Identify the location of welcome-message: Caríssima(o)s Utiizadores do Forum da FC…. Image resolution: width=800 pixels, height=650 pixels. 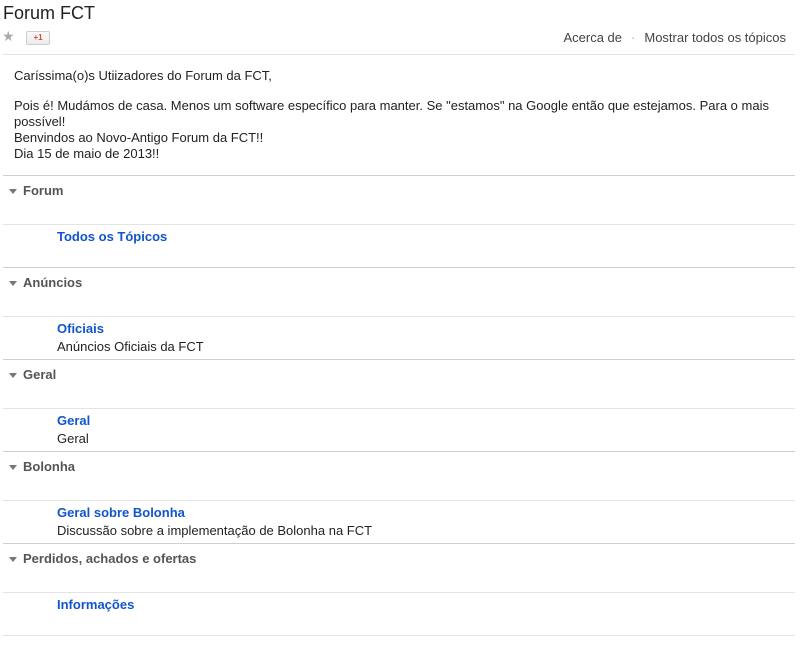
(401, 115).